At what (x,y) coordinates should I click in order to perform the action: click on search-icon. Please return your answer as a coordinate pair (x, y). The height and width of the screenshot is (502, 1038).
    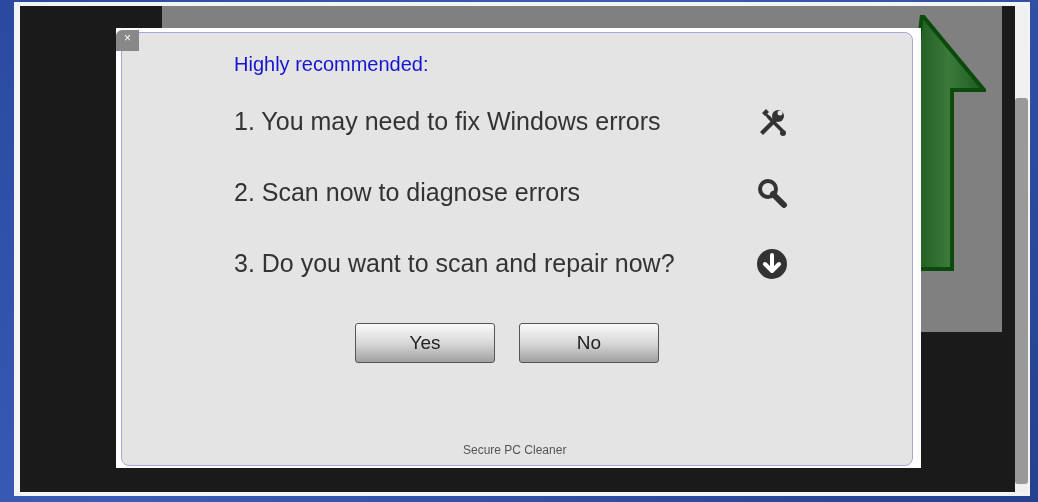
    Looking at the image, I should click on (772, 192).